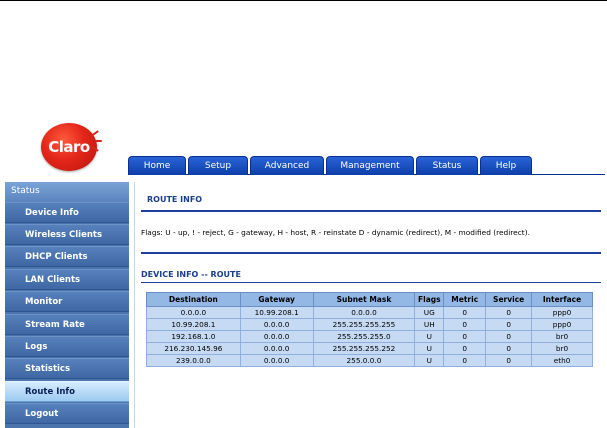 Image resolution: width=607 pixels, height=428 pixels. Describe the element at coordinates (465, 299) in the screenshot. I see `col-metric: Metric` at that location.